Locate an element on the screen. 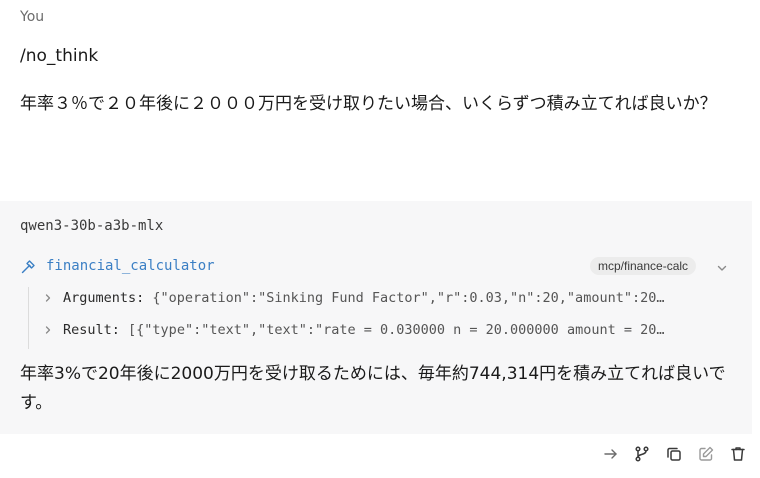  arguments-label: Arguments: is located at coordinates (104, 298).